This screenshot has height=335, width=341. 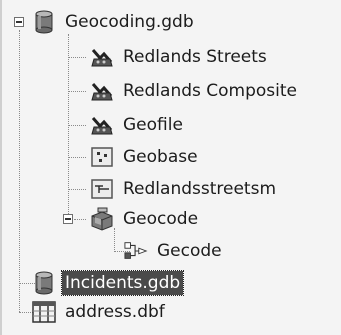 I want to click on line-feature-class-icon, so click(x=102, y=189).